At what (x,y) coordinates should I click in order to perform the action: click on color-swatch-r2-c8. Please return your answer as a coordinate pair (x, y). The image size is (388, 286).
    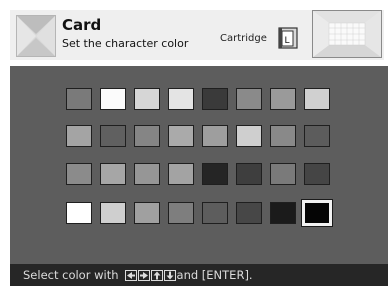
    Looking at the image, I should click on (317, 136).